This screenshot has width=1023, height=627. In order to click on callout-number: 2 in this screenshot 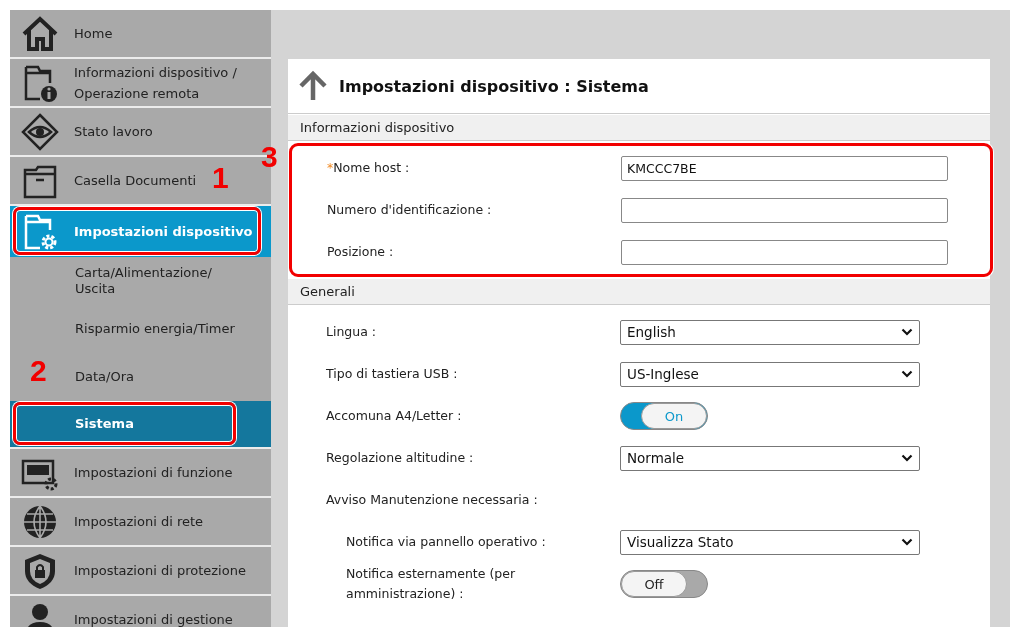, I will do `click(38, 371)`.